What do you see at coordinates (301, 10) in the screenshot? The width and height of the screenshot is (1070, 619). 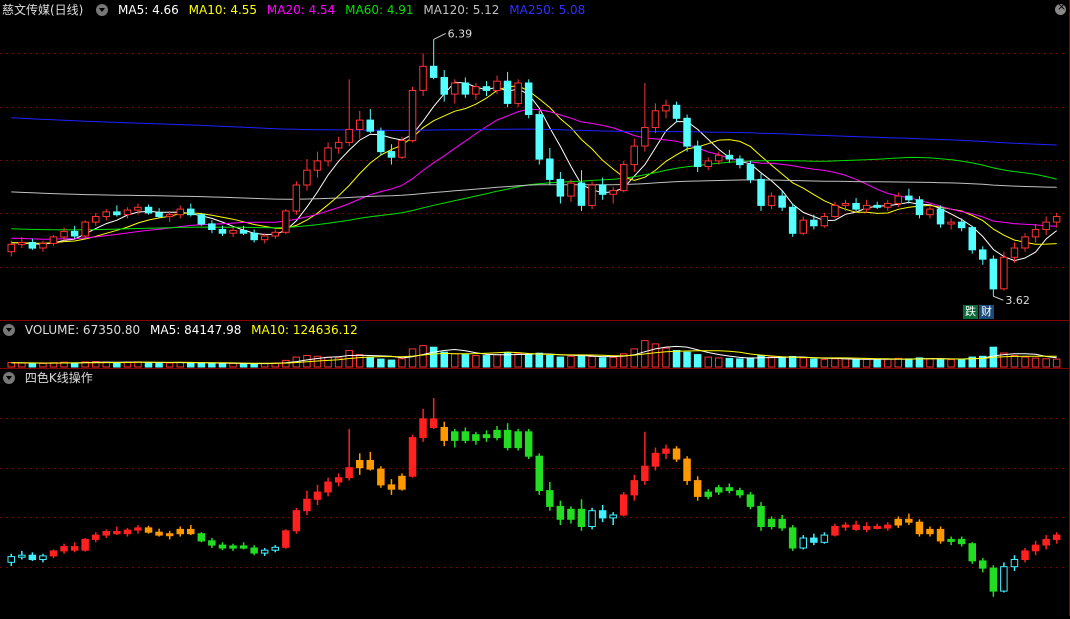 I see `ma20-label: MA20: 4.54` at bounding box center [301, 10].